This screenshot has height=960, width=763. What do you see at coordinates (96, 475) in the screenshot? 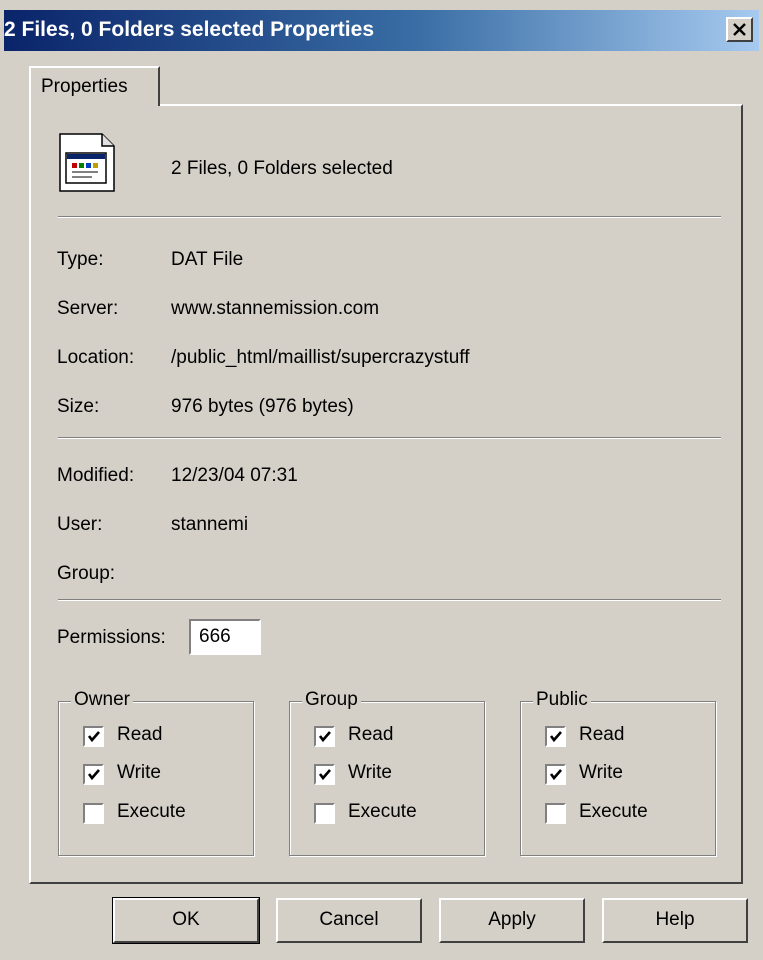
I see `modified-label: Modified:` at bounding box center [96, 475].